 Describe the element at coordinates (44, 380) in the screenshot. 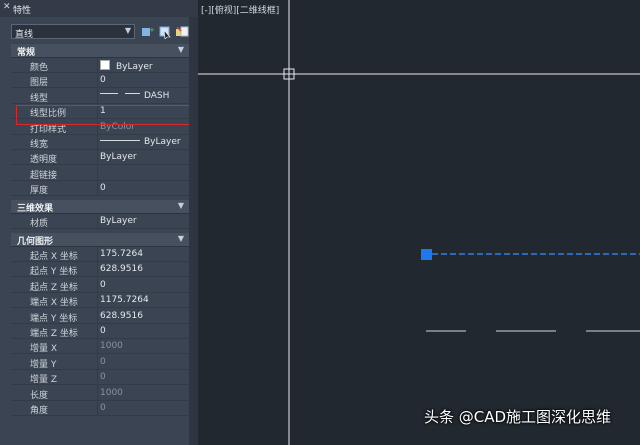

I see `property-label: 增量 Z` at that location.